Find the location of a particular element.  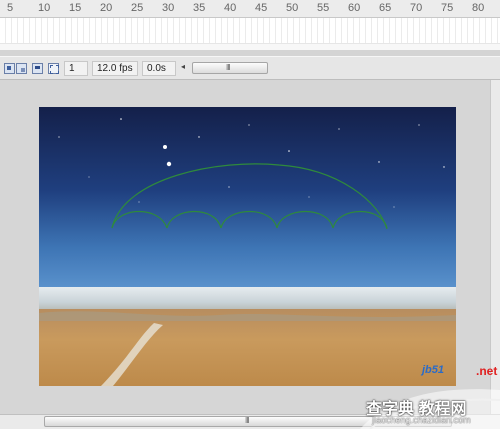

timeline-layer-strip is located at coordinates (250, 46).